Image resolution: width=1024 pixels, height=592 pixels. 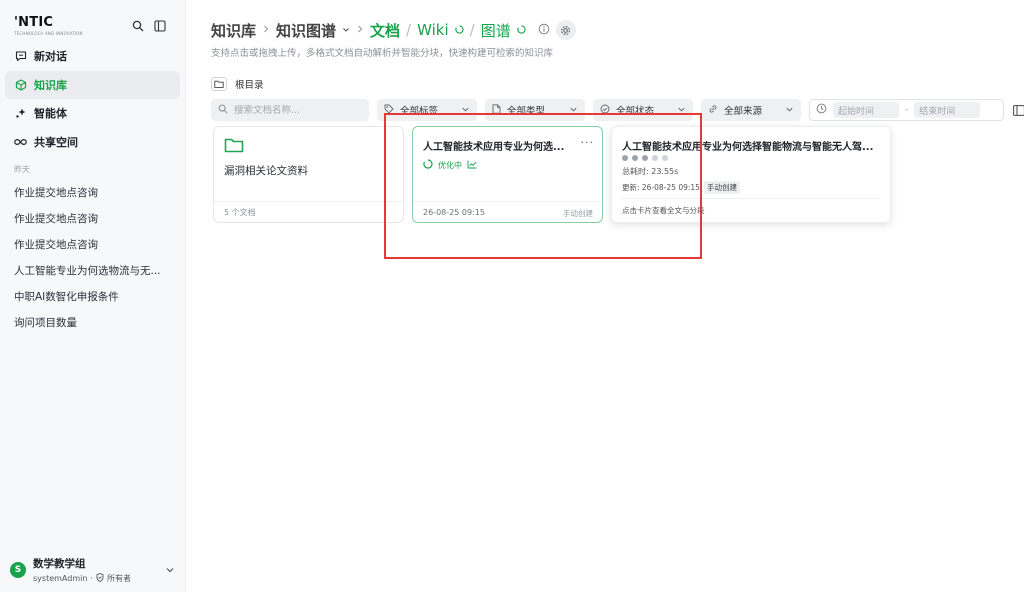 What do you see at coordinates (294, 110) in the screenshot?
I see `search-input` at bounding box center [294, 110].